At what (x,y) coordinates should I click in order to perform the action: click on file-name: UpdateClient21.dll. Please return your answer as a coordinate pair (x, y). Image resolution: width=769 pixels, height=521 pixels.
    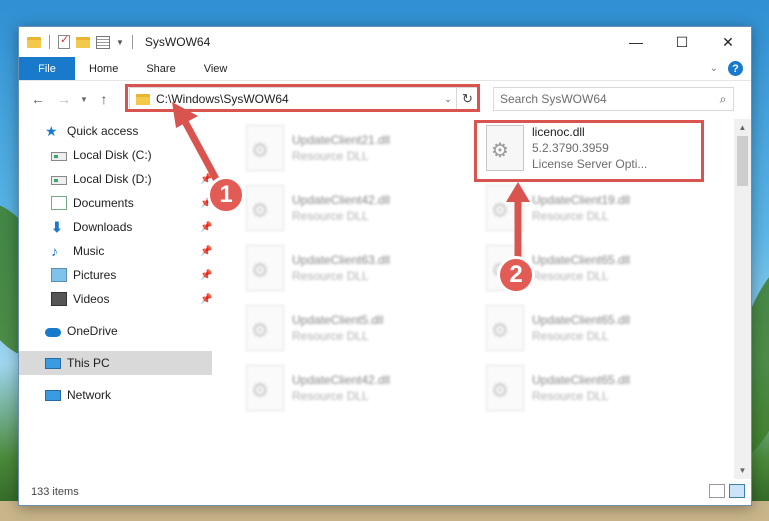
    Looking at the image, I should click on (341, 140).